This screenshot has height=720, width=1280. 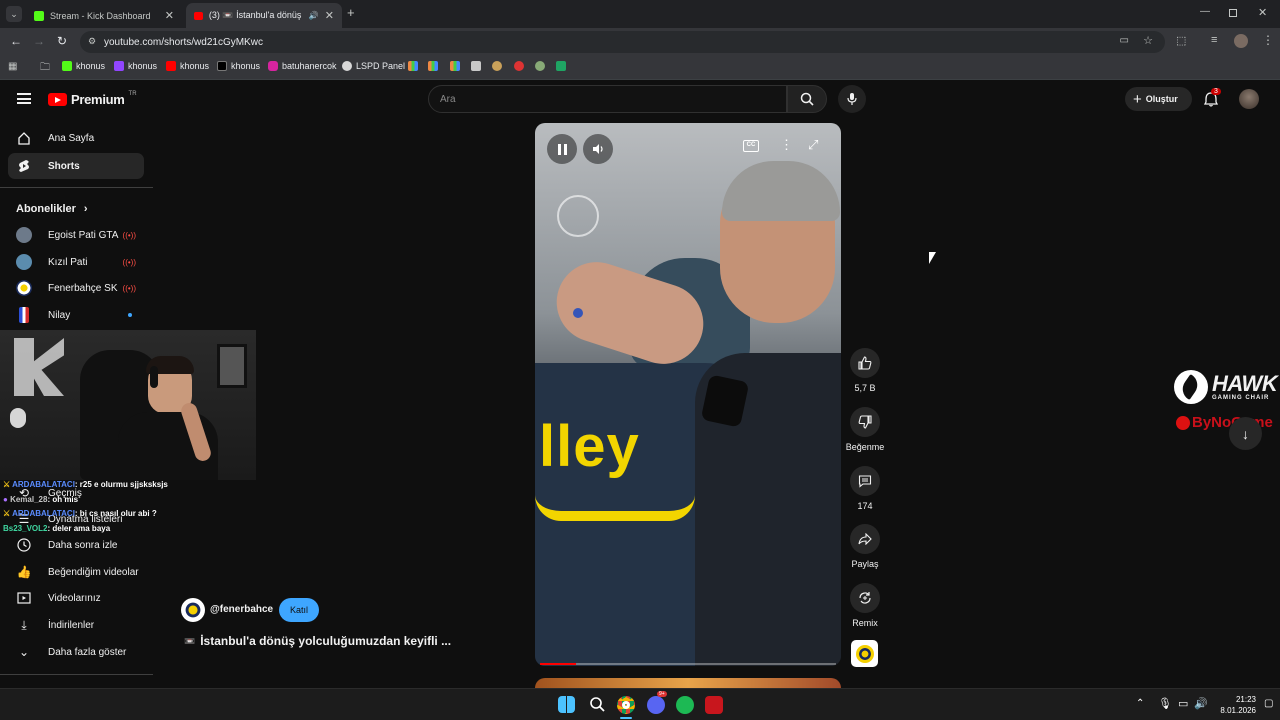 I want to click on sound-thumbnail, so click(x=864, y=653).